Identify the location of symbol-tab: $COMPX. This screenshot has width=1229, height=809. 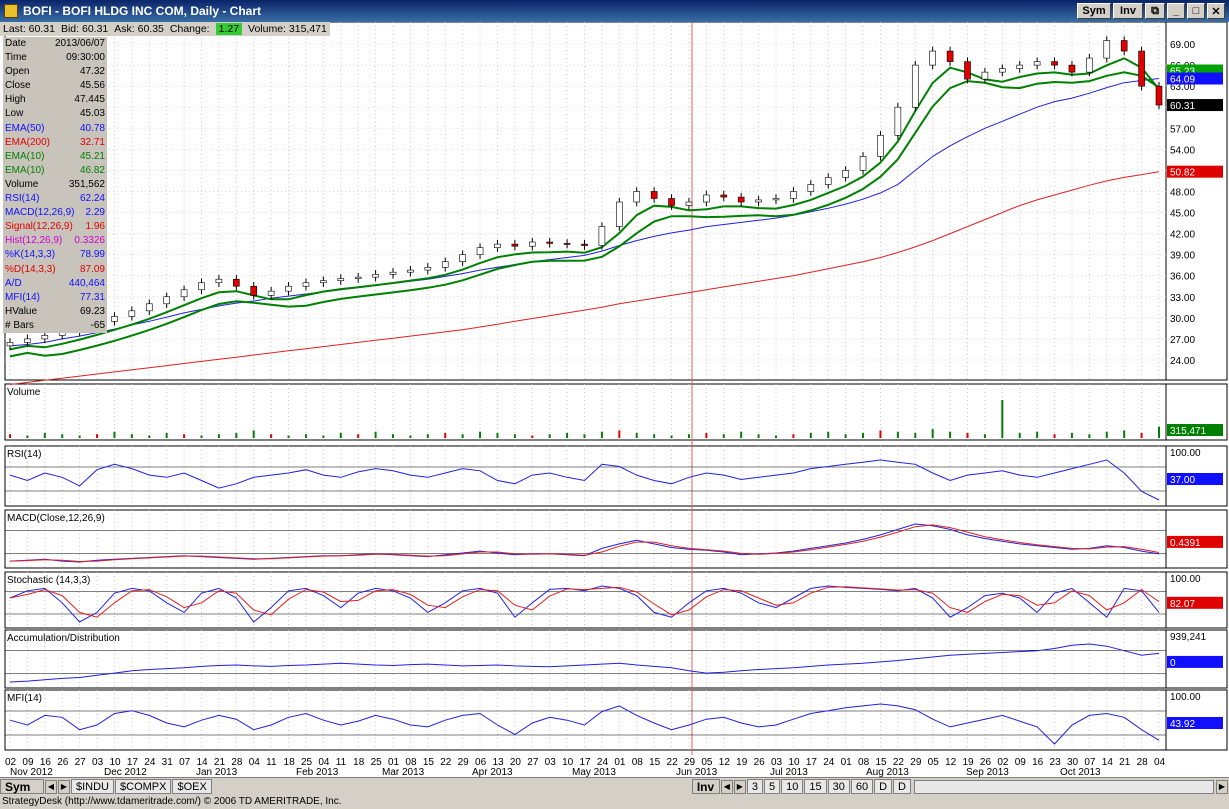
(143, 786).